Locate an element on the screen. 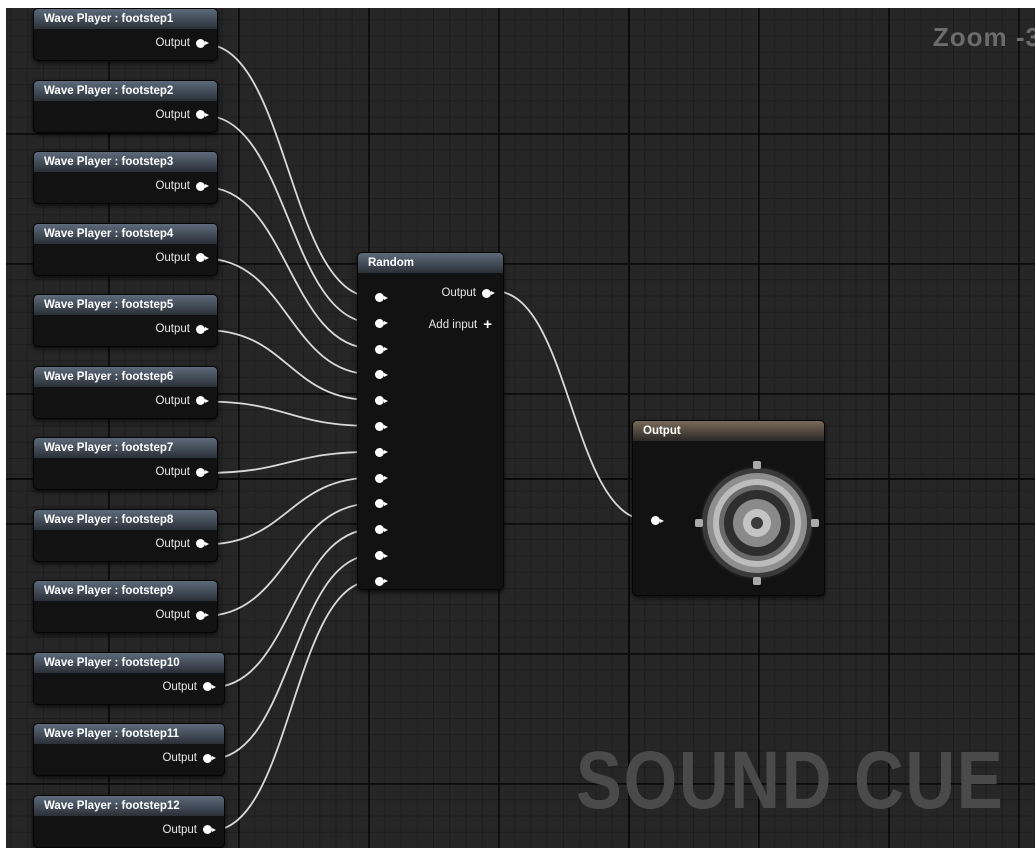 The image size is (1035, 848). random-node-title: Random is located at coordinates (430, 263).